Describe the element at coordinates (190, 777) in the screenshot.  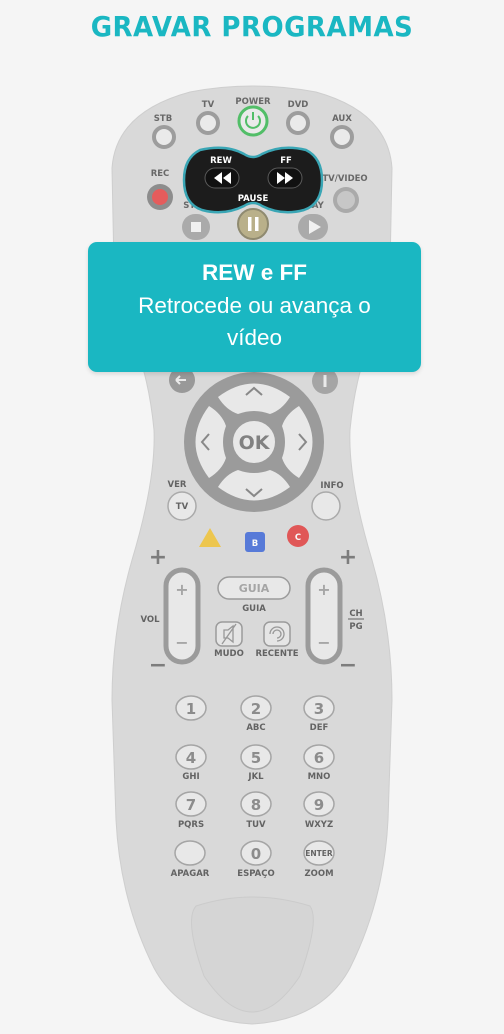
I see `key-4-letters: GHI` at that location.